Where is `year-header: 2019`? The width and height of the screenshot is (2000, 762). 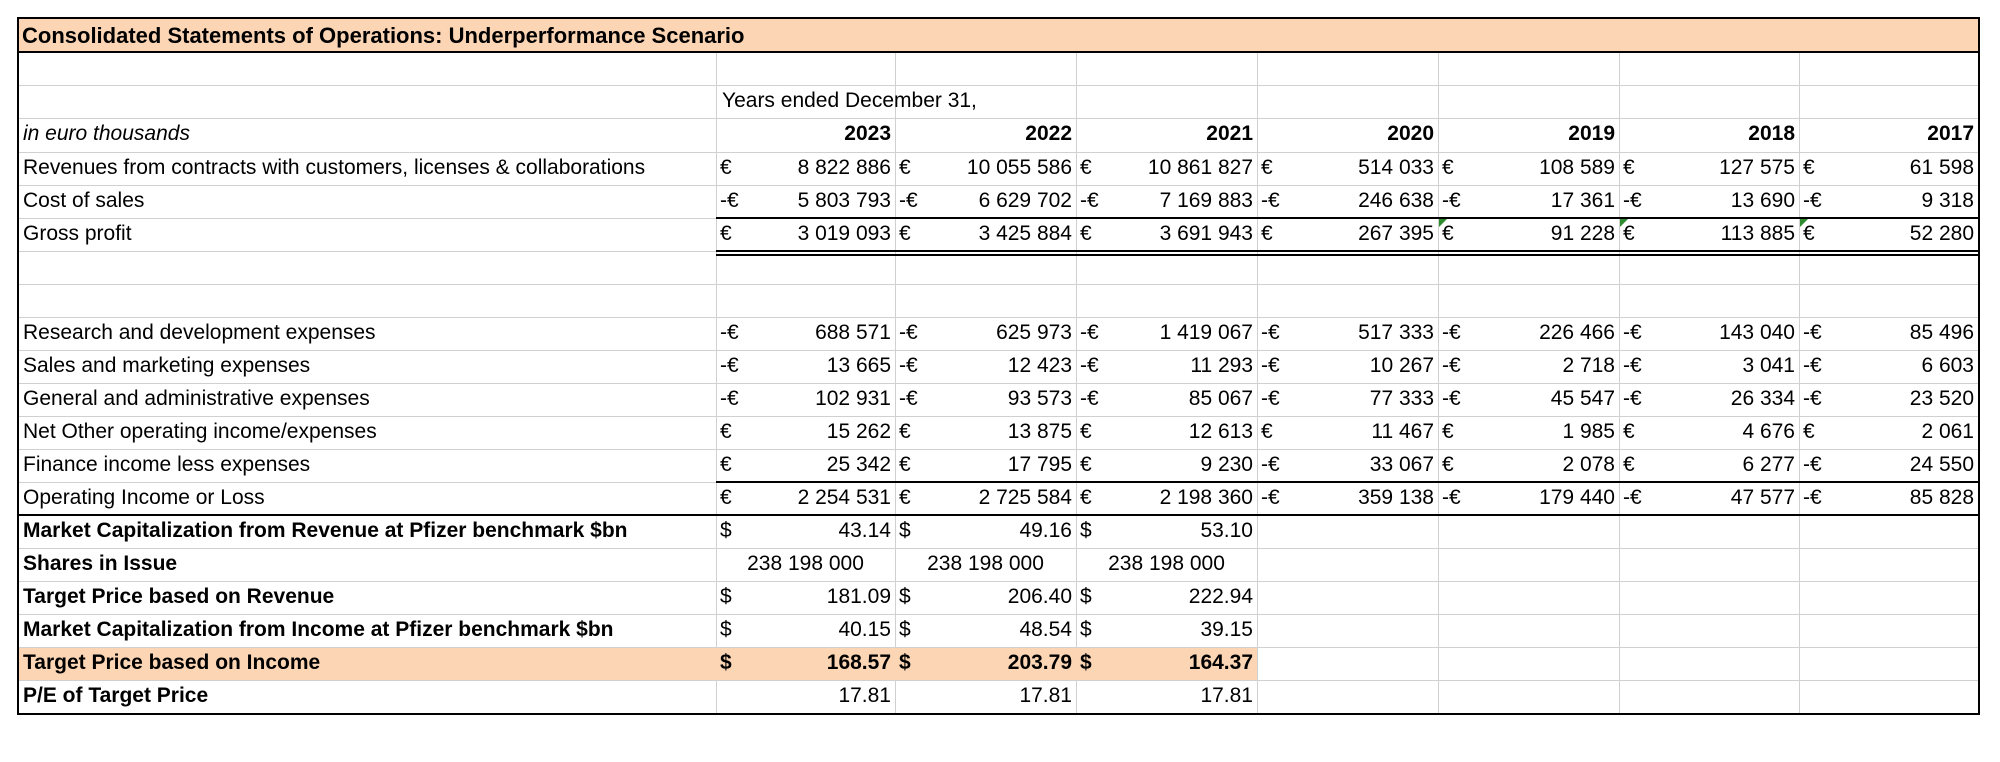
year-header: 2019 is located at coordinates (1591, 133).